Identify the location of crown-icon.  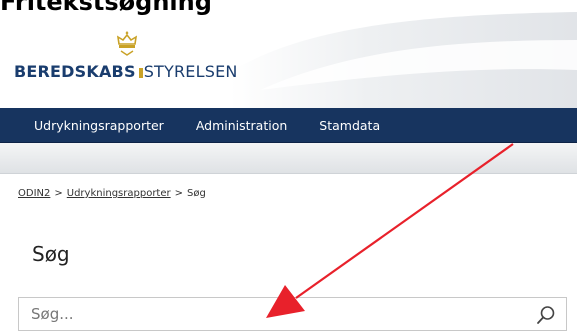
(127, 43).